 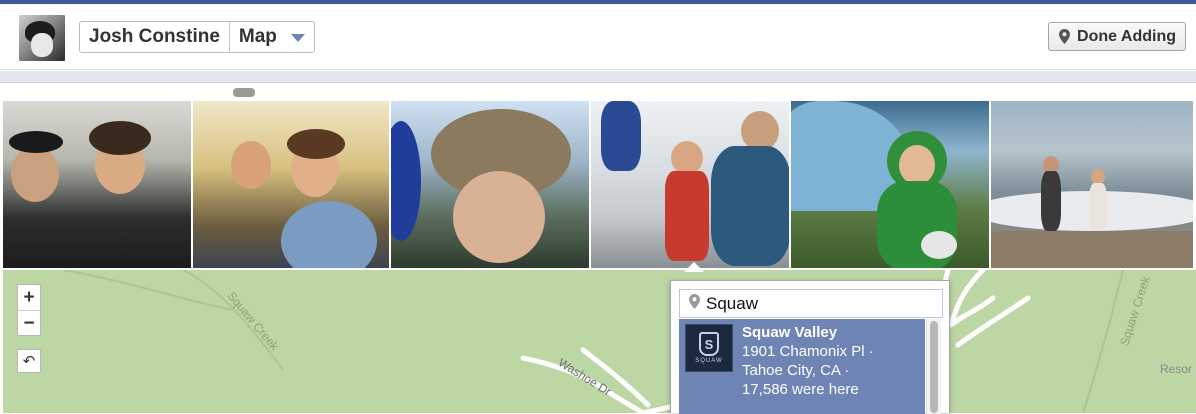 What do you see at coordinates (42, 38) in the screenshot?
I see `avatar` at bounding box center [42, 38].